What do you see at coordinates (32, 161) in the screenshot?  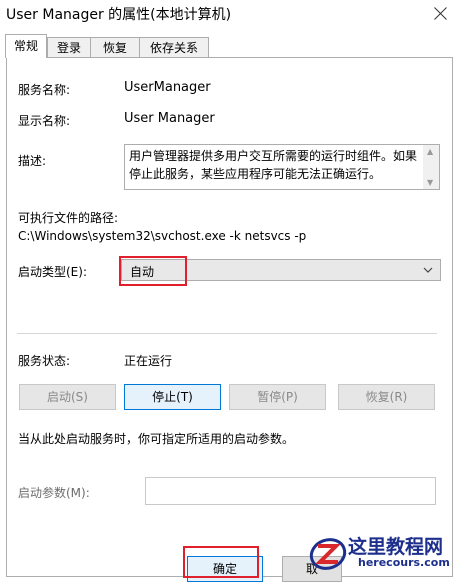 I see `description-label: 描述:` at bounding box center [32, 161].